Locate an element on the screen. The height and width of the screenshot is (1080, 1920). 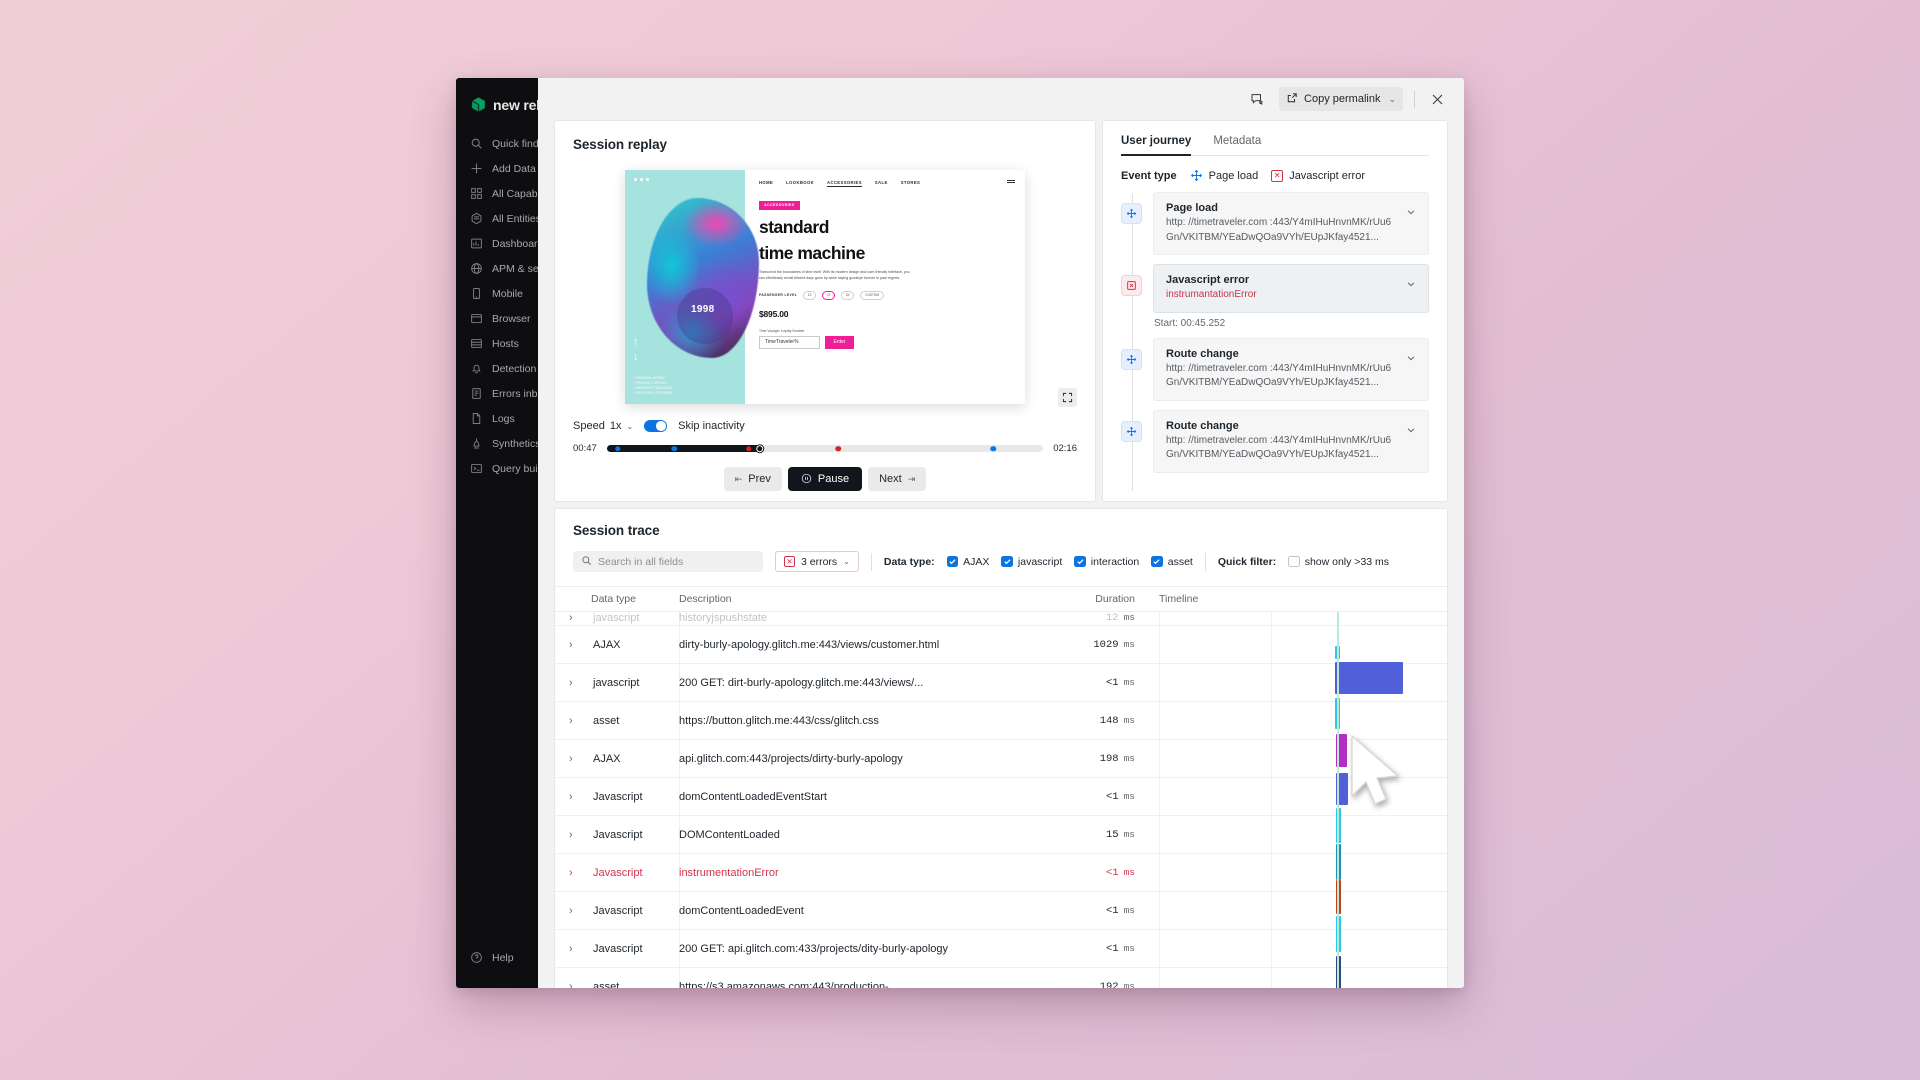
trace-table-header: Data type Description Duration Timeline is located at coordinates (1001, 599).